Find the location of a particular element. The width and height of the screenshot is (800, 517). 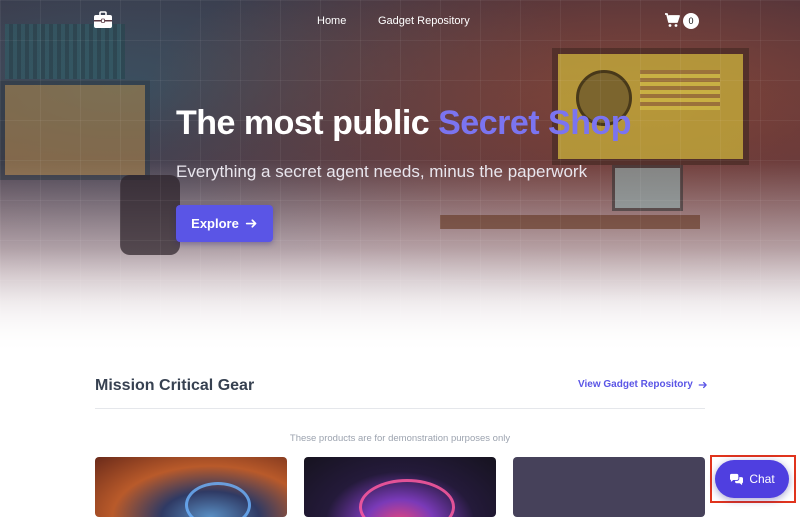

shopping-cart-icon is located at coordinates (672, 20).